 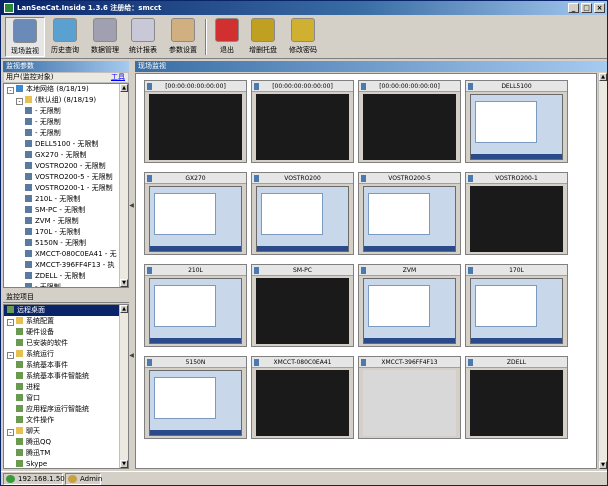 I want to click on monitor-tree-item: 腾迅TM, so click(x=66, y=453).